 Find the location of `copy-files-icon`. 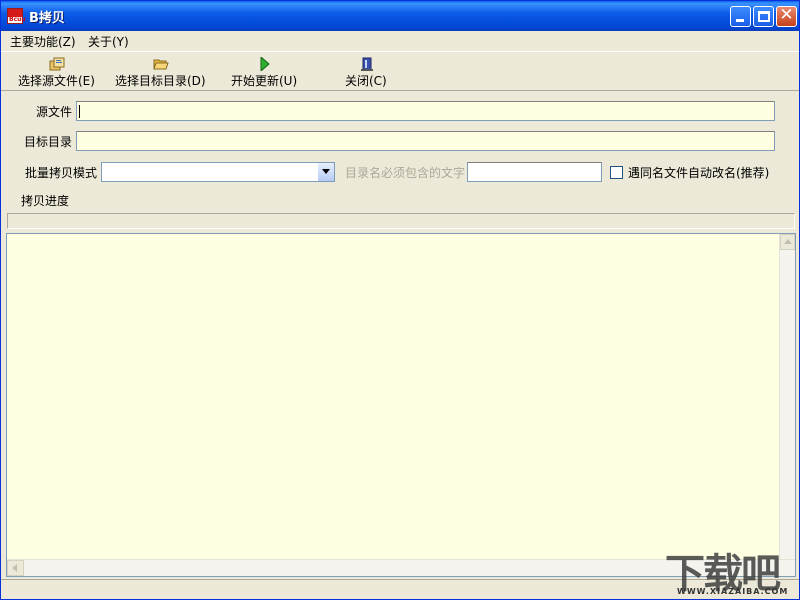

copy-files-icon is located at coordinates (57, 64).